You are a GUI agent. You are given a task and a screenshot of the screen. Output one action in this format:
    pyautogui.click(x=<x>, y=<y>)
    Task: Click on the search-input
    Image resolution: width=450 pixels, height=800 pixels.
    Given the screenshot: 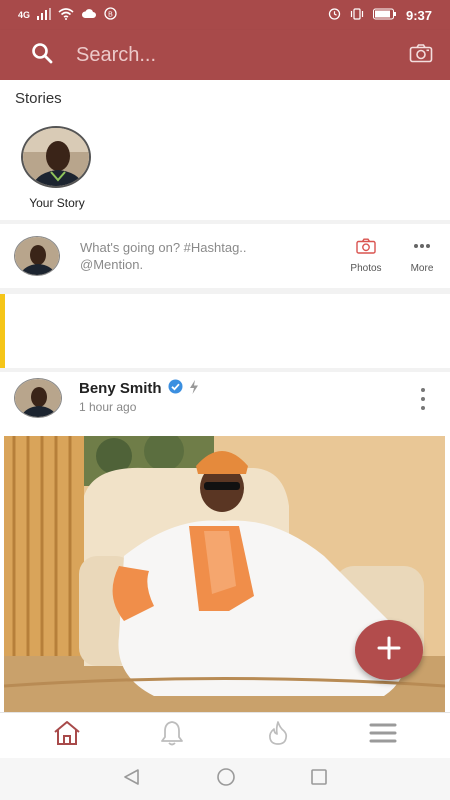 What is the action you would take?
    pyautogui.click(x=226, y=55)
    